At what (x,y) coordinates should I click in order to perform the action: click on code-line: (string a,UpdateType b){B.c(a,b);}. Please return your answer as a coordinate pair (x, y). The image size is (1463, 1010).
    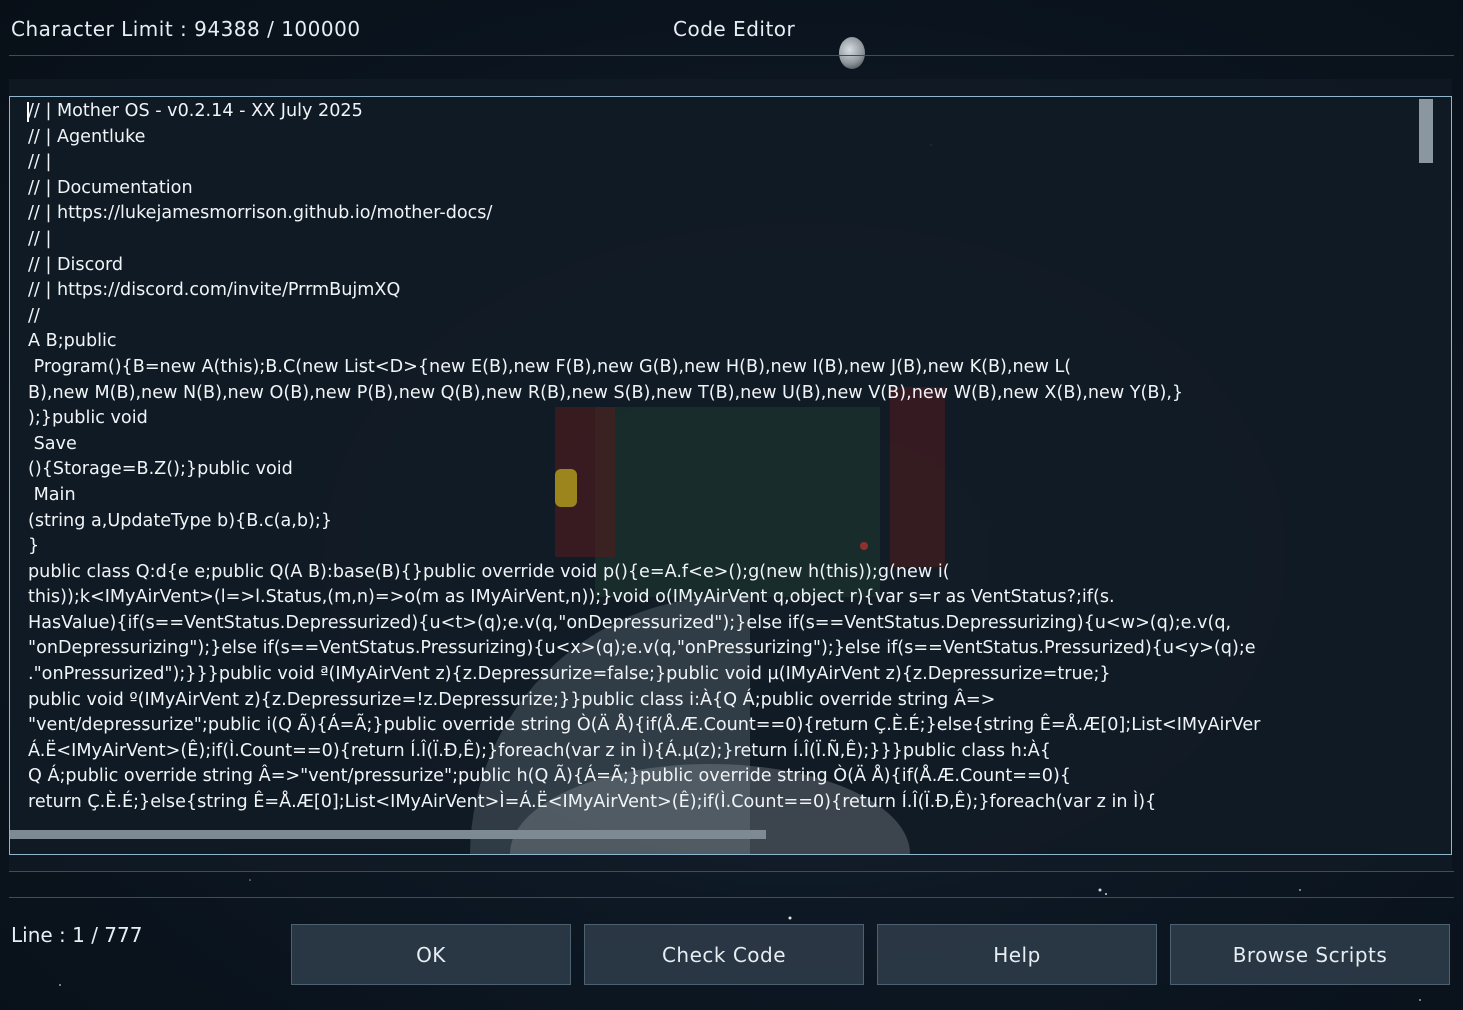
    Looking at the image, I should click on (180, 520).